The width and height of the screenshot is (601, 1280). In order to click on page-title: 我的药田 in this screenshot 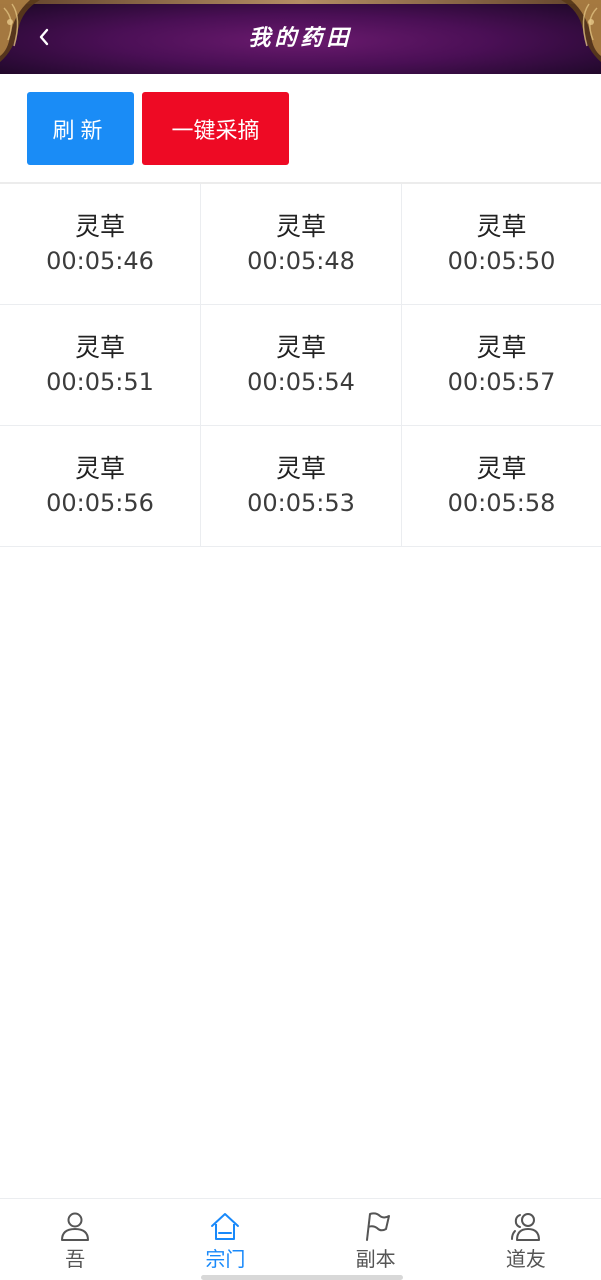, I will do `click(300, 38)`.